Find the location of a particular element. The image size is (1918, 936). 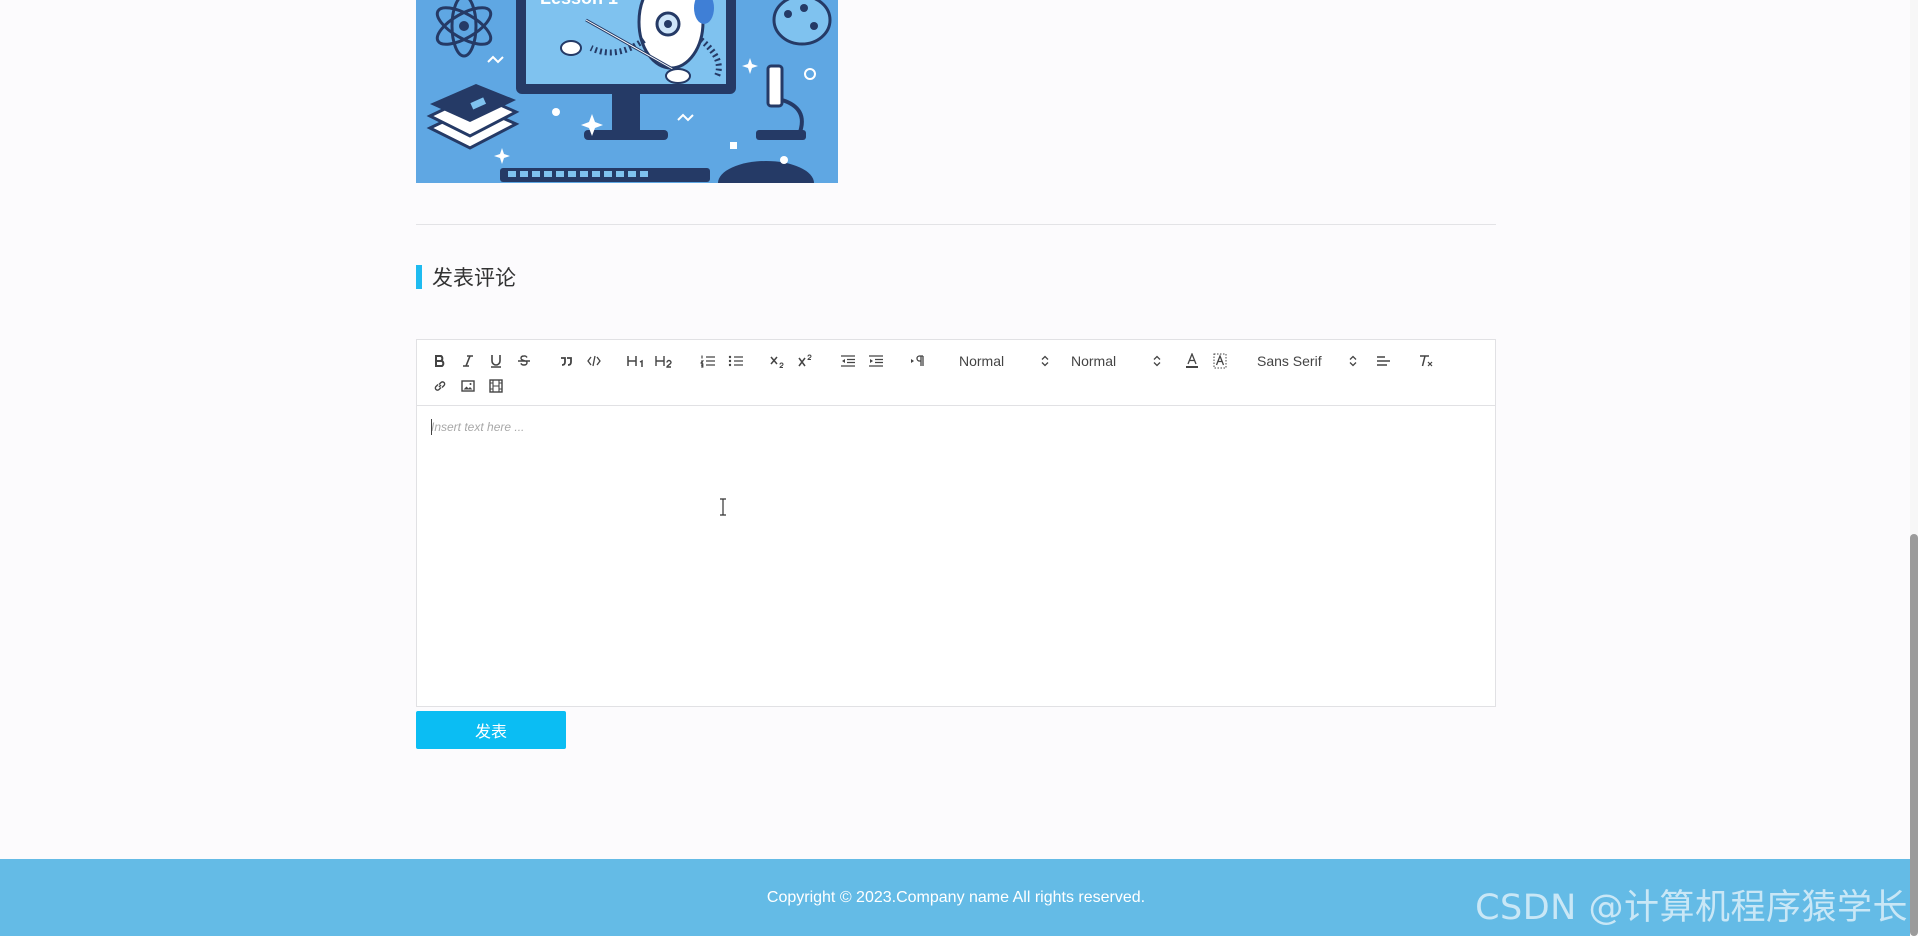

image-icon is located at coordinates (468, 386).